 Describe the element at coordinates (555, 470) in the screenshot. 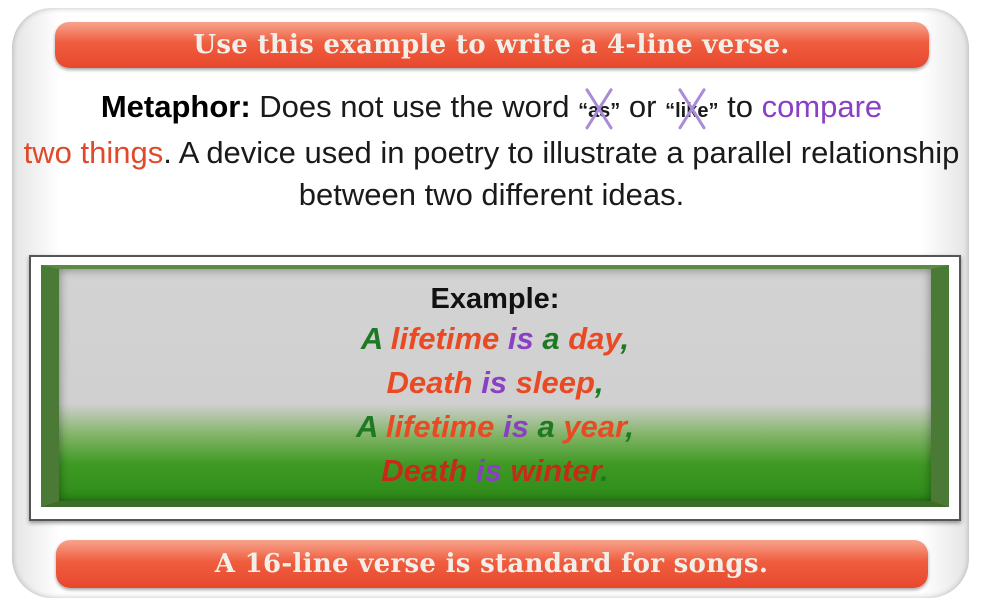

I see `verse-object: winter` at that location.